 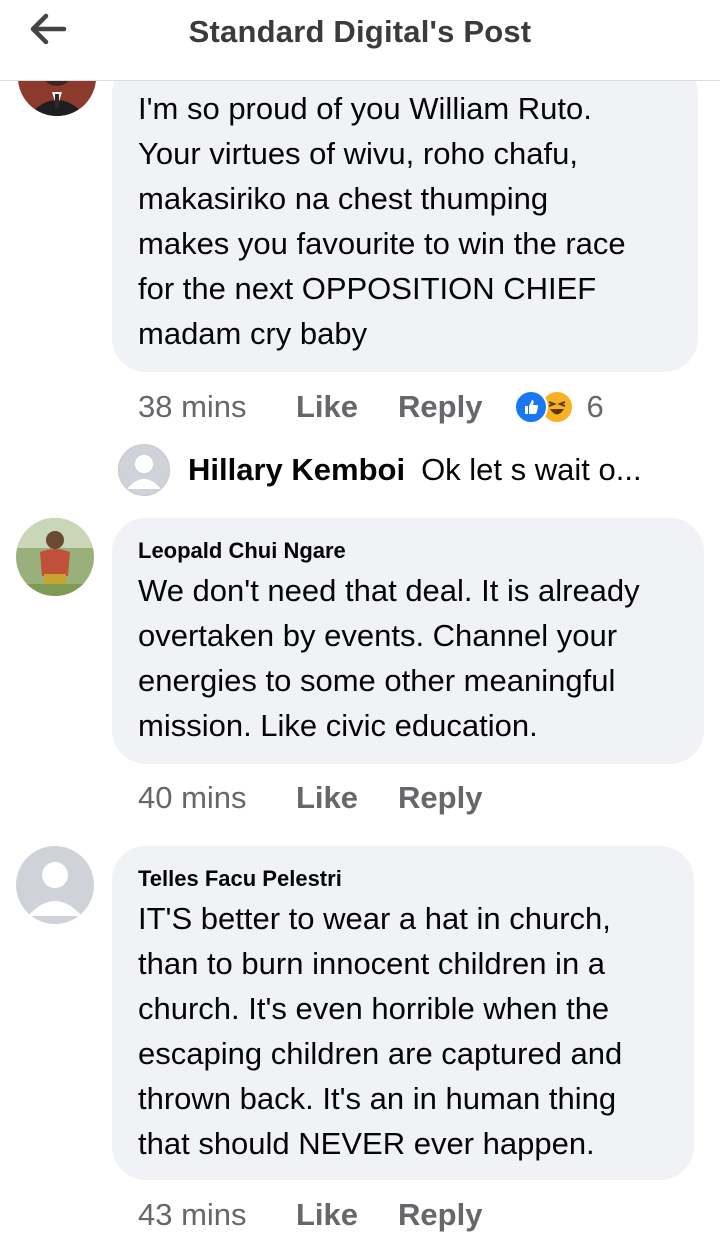 I want to click on comment-text-line: We don't need that deal. It is already, so click(x=389, y=590).